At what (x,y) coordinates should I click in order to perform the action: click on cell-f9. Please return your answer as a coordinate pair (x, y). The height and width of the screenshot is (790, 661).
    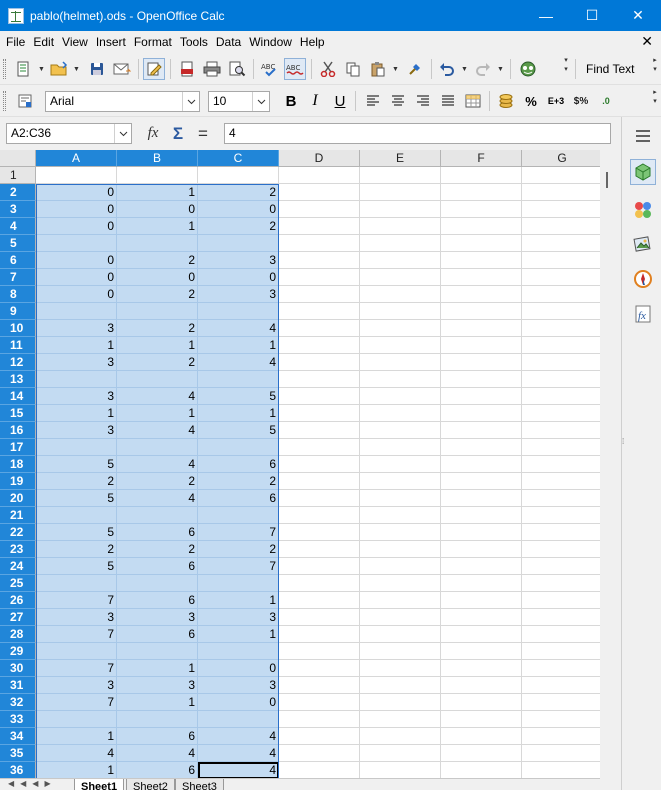
    Looking at the image, I should click on (481, 311).